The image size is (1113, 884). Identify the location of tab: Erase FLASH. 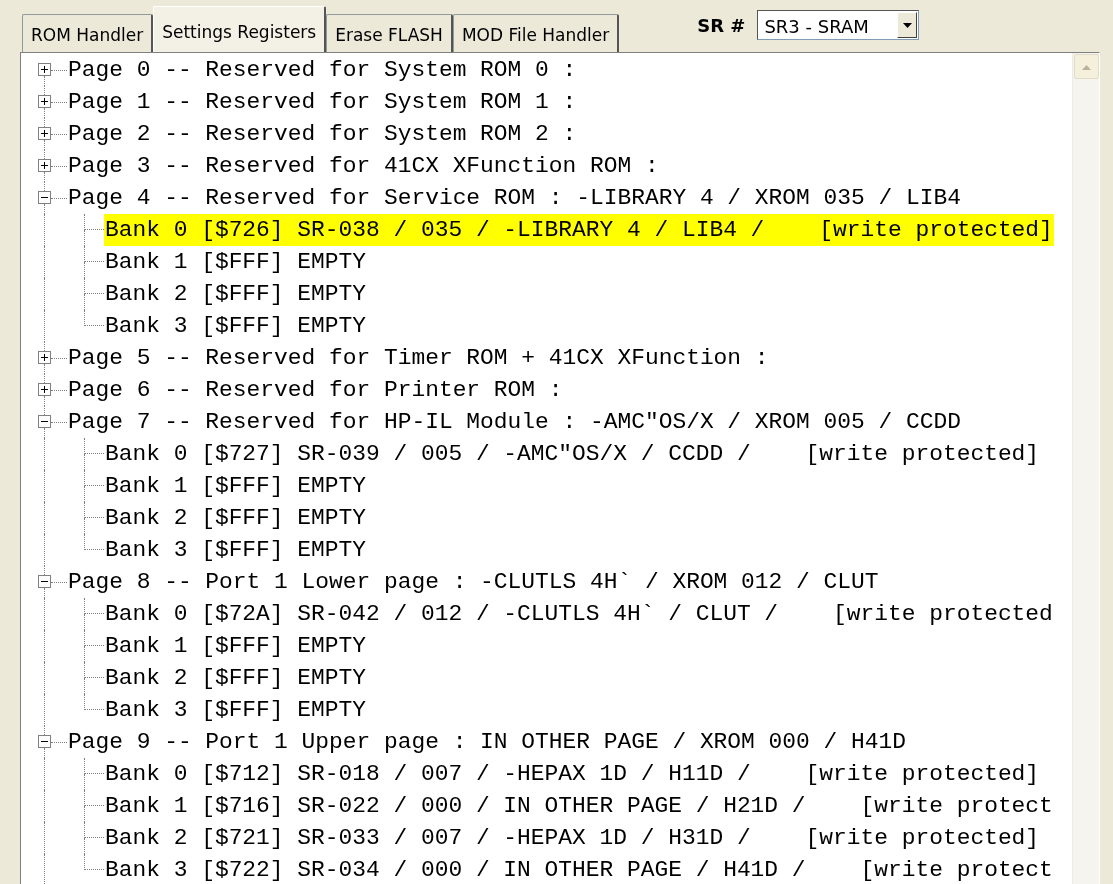
(389, 33).